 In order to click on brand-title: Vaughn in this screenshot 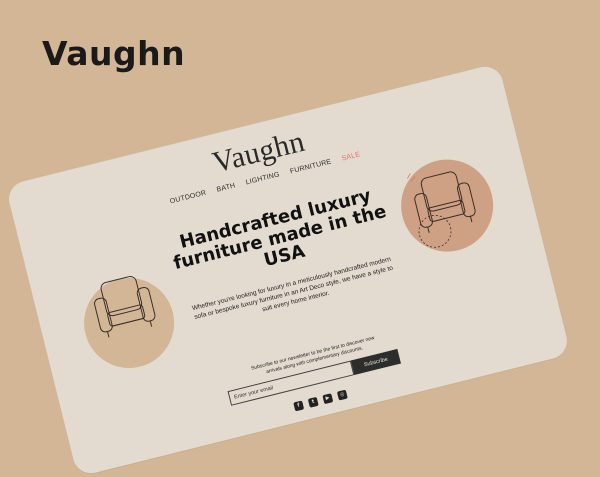, I will do `click(114, 53)`.